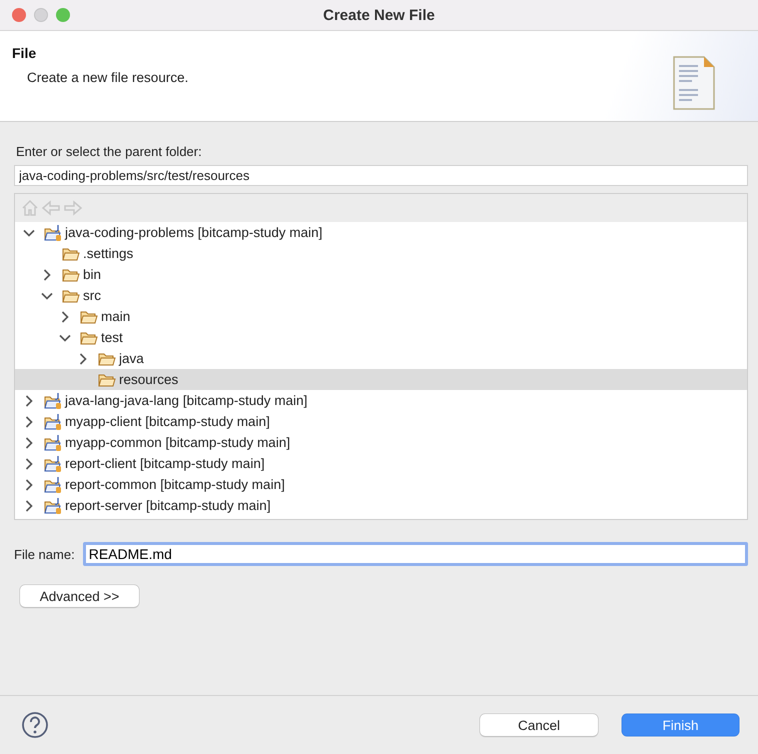 Image resolution: width=758 pixels, height=754 pixels. What do you see at coordinates (107, 77) in the screenshot?
I see `page-description: Create a new file resource.` at bounding box center [107, 77].